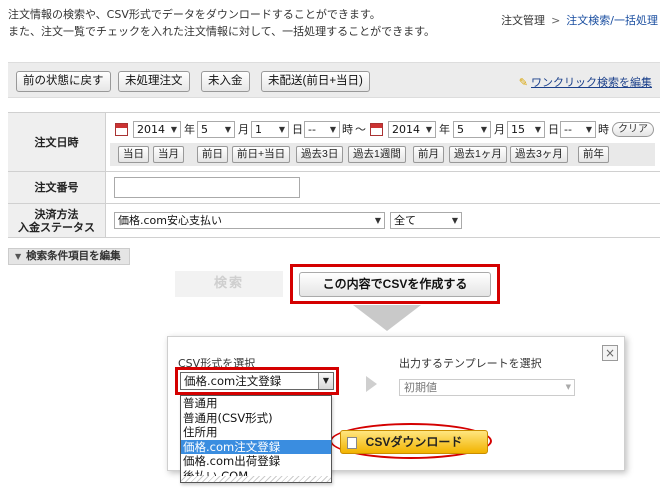  What do you see at coordinates (222, 31) in the screenshot?
I see `description-line-2: また、注文一覧でチェックを入れた注文情報に対して、一括処理することができます。` at bounding box center [222, 31].